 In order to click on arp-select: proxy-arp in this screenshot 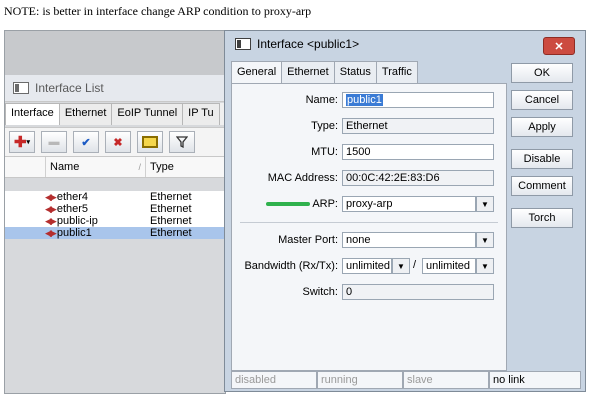, I will do `click(409, 204)`.